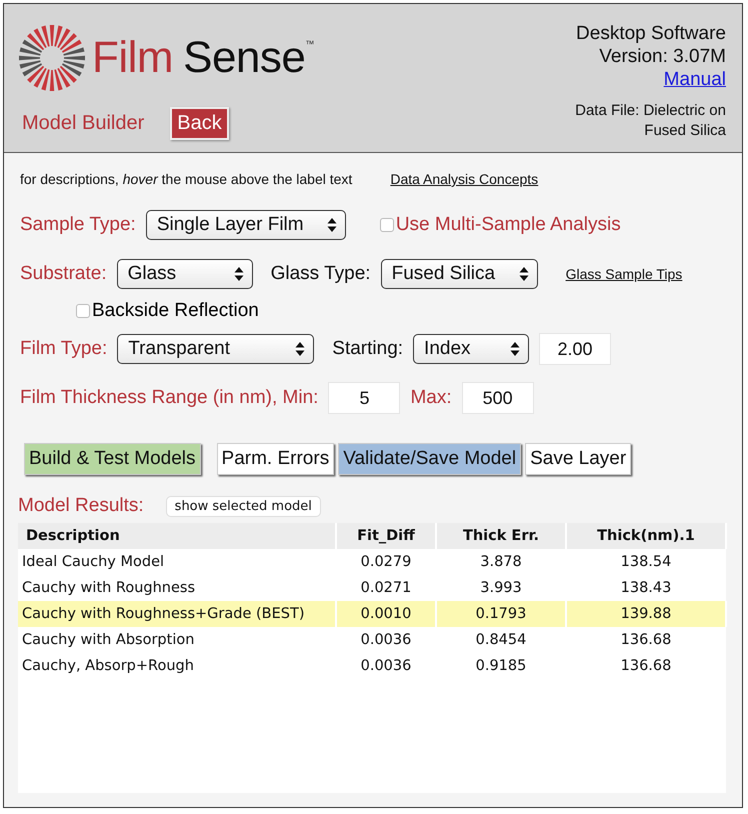  Describe the element at coordinates (695, 79) in the screenshot. I see `manual-link: Manual` at that location.